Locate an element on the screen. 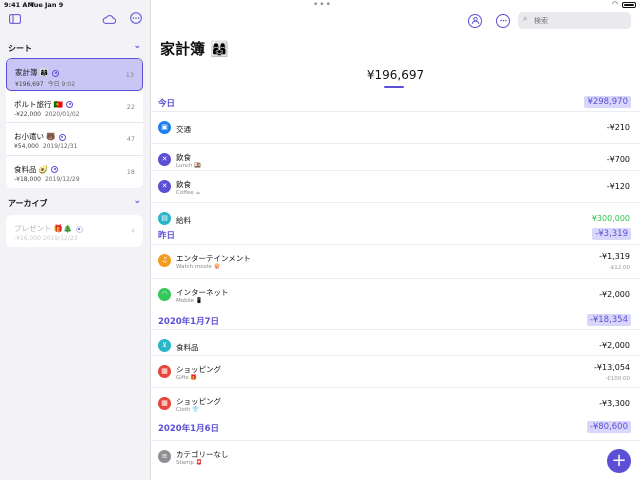 This screenshot has width=640, height=480. day-total: -¥3,319 is located at coordinates (611, 234).